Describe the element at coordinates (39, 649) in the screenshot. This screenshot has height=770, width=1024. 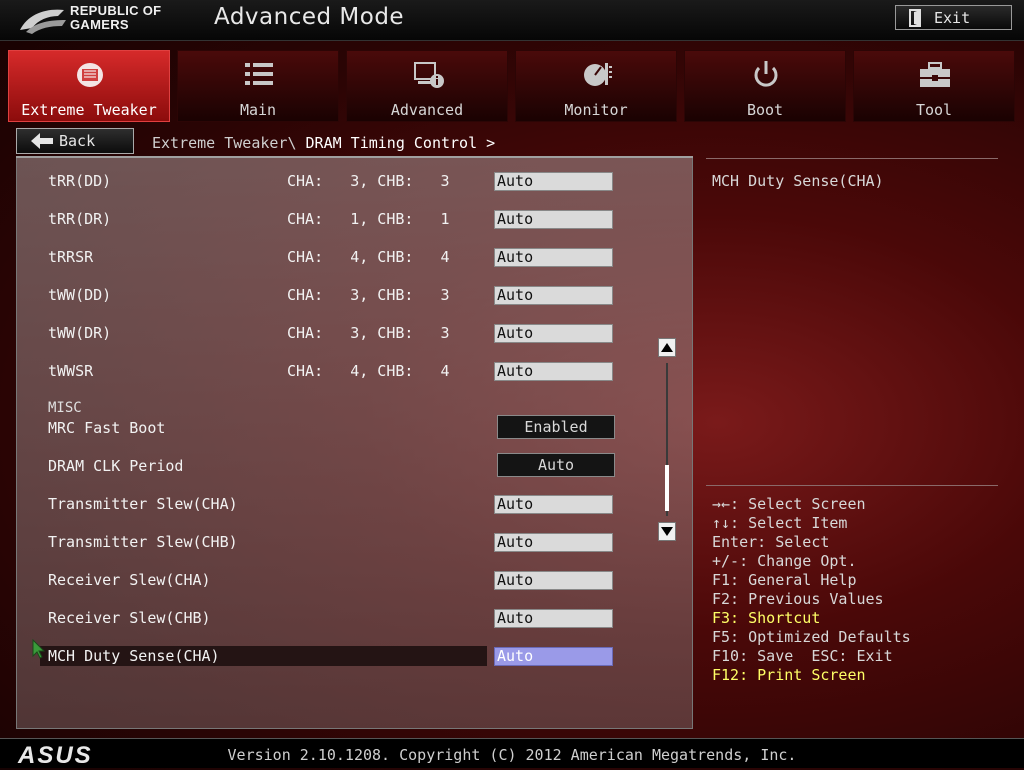
I see `mouse-cursor-icon` at that location.